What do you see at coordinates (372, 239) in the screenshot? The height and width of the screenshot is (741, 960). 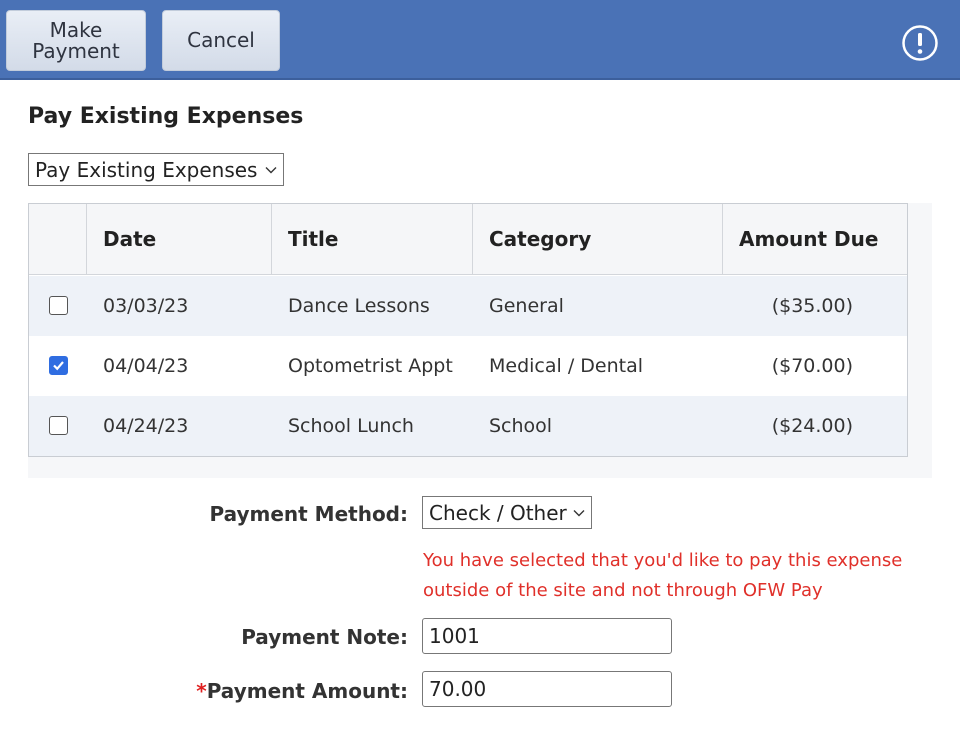 I see `header-title: Title` at bounding box center [372, 239].